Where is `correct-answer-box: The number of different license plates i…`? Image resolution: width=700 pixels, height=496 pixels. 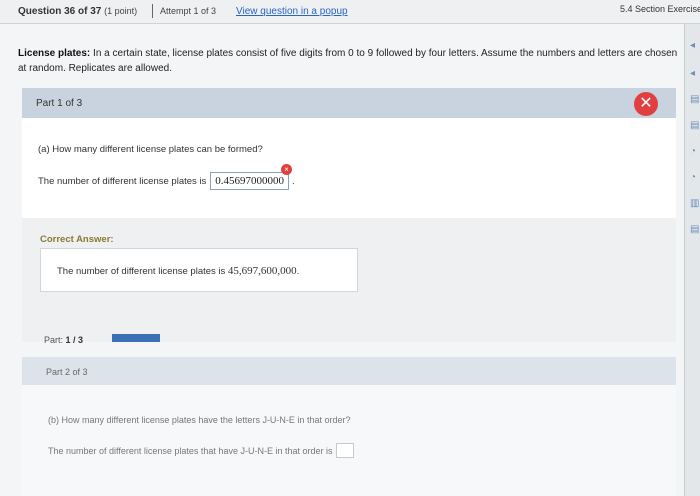
correct-answer-box: The number of different license plates i… is located at coordinates (199, 270).